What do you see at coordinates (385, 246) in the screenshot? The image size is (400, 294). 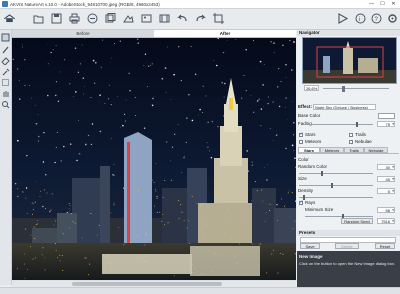 I see `reset-button: Reset` at bounding box center [385, 246].